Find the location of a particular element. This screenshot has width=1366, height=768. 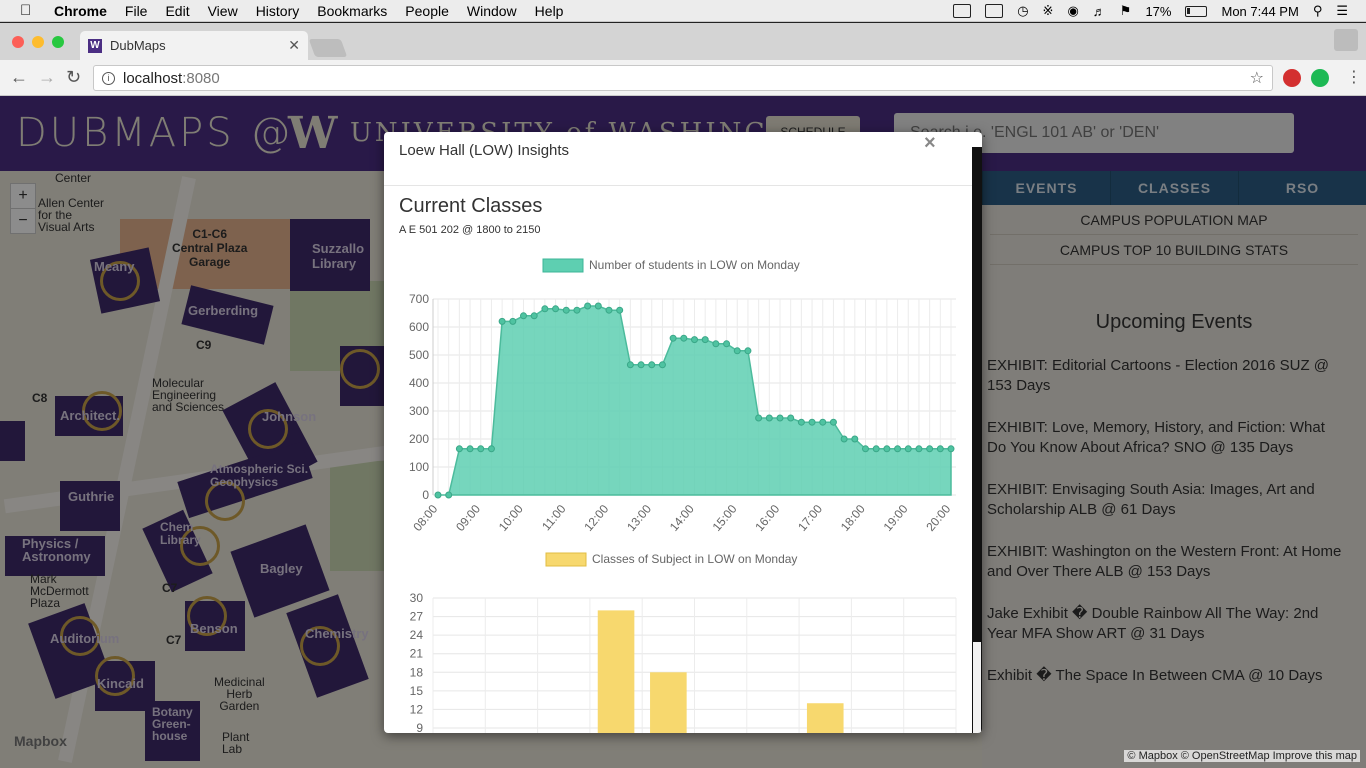

x-tick-label: 20:00 is located at coordinates (938, 518).